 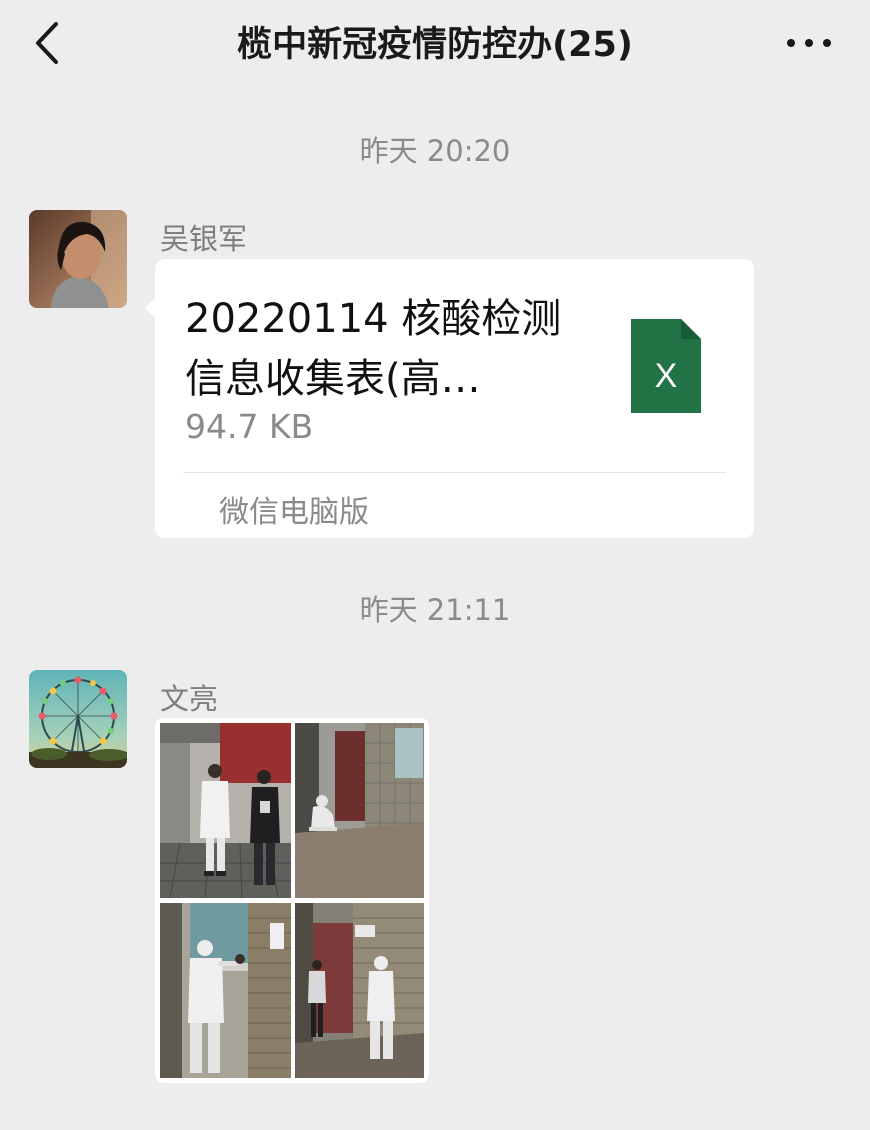 I want to click on chat-header: 榄中新冠疫情防控办(25), so click(x=435, y=45).